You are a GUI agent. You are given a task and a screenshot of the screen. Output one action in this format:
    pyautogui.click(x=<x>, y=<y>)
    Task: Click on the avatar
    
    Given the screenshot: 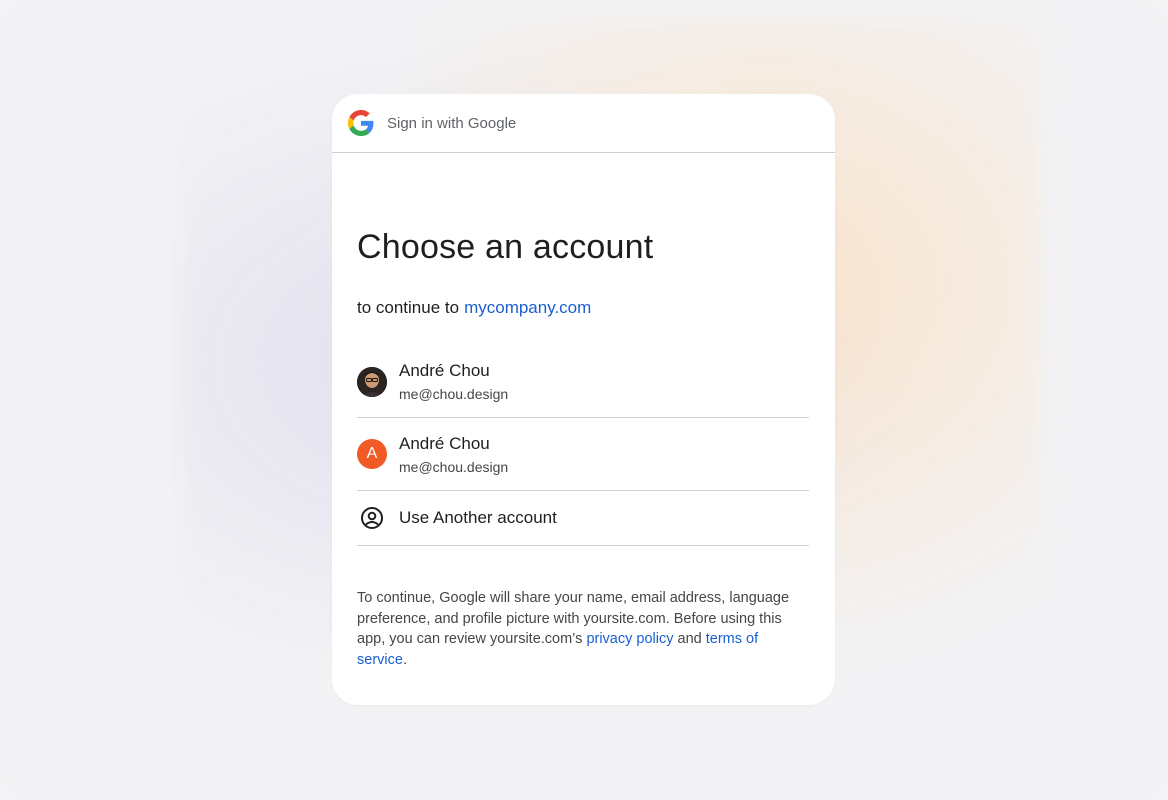 What is the action you would take?
    pyautogui.click(x=372, y=381)
    